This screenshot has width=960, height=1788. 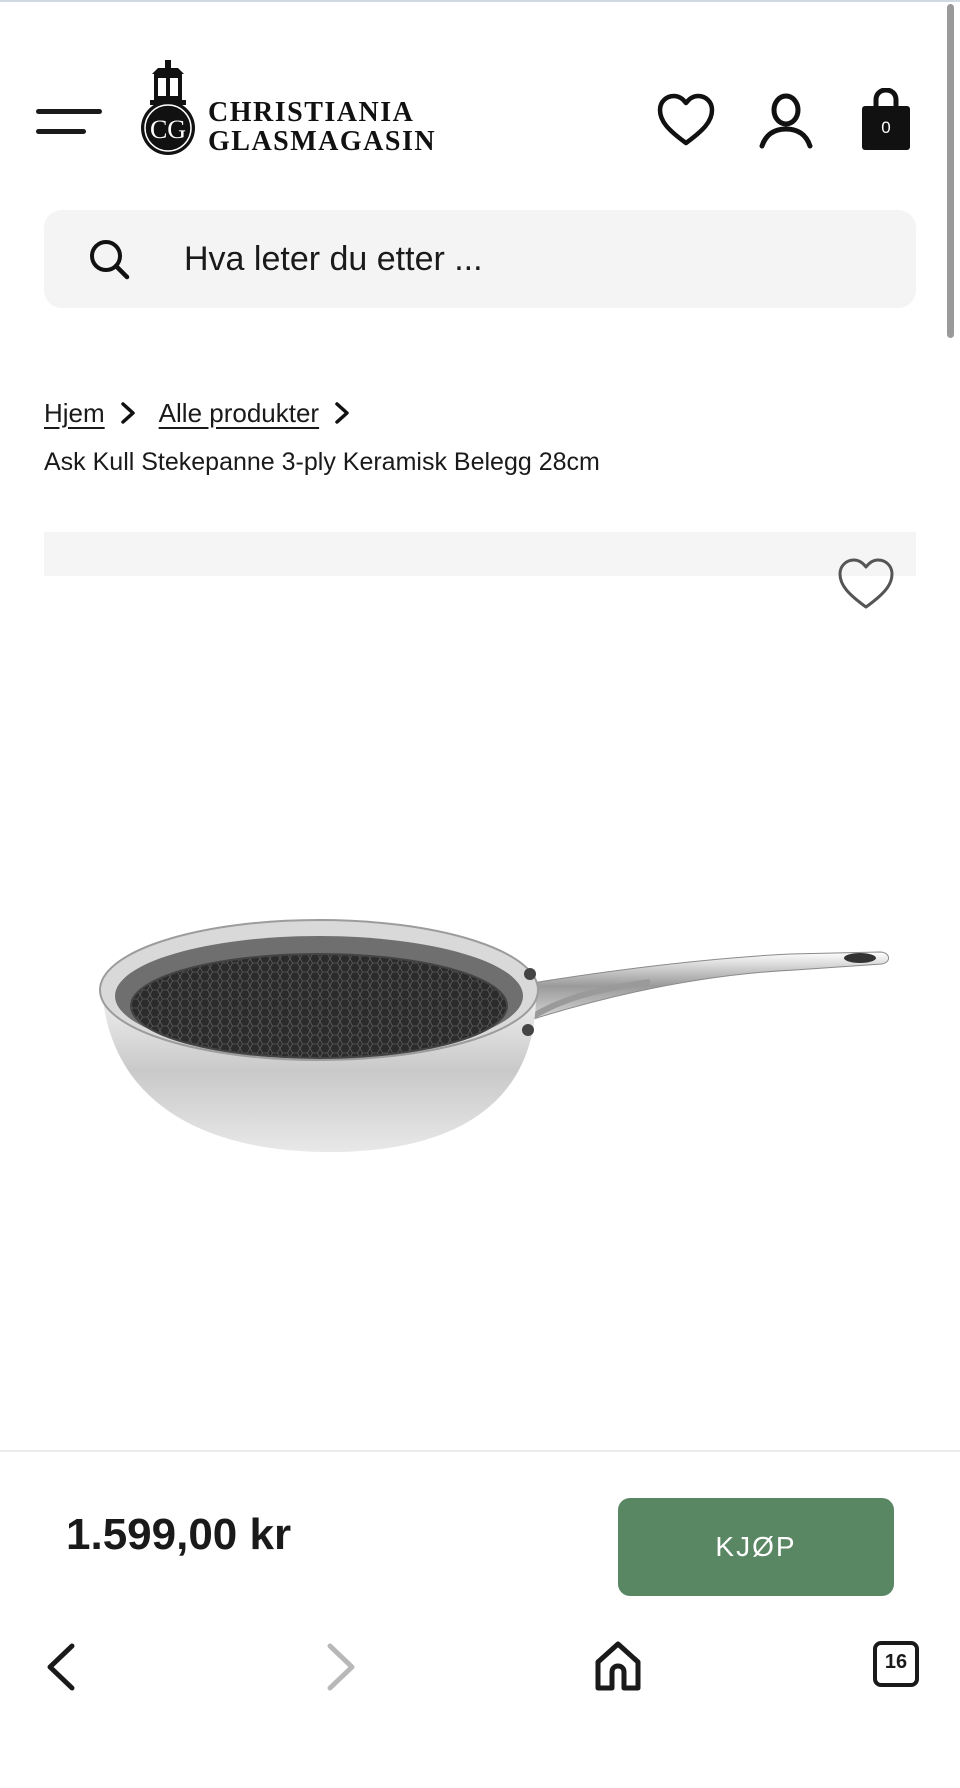 I want to click on home-icon, so click(x=618, y=1666).